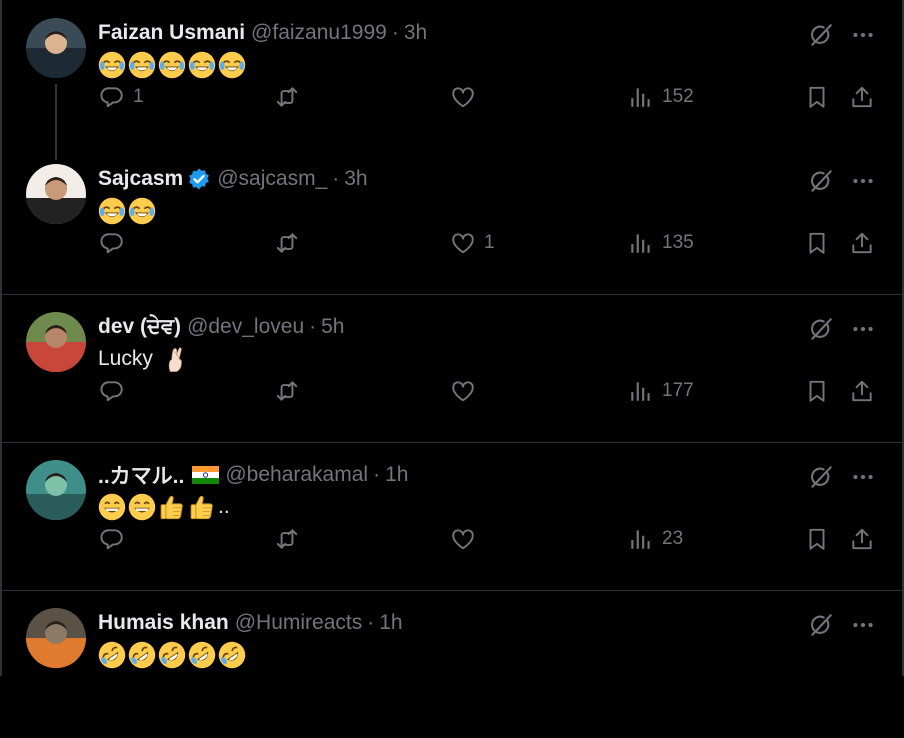  Describe the element at coordinates (655, 539) in the screenshot. I see `views-button: 23` at that location.